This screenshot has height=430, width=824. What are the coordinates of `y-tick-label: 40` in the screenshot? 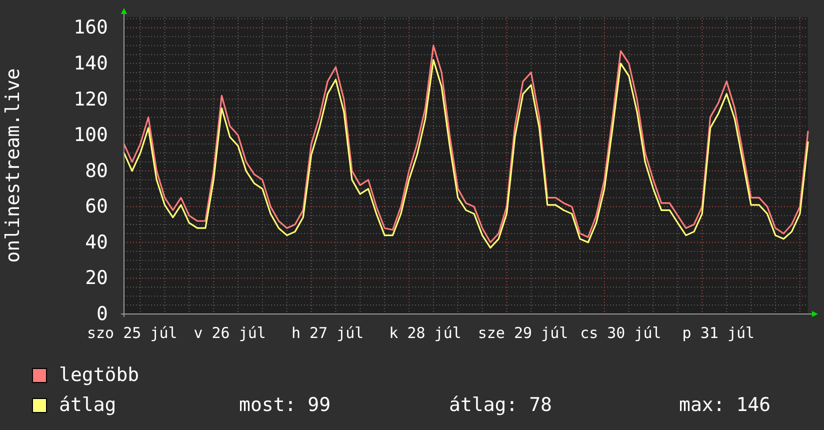 It's located at (96, 242).